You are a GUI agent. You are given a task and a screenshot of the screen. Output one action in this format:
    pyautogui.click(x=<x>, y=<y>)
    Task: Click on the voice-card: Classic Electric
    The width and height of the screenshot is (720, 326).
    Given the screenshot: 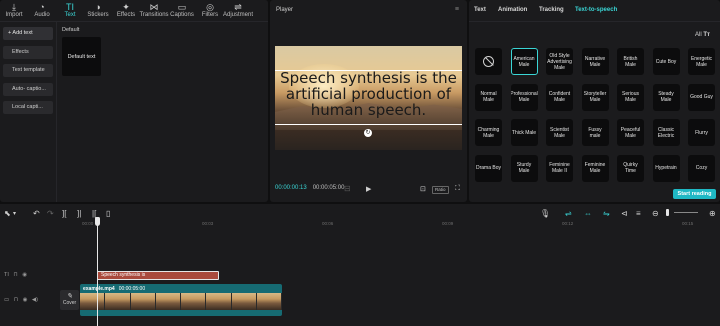 What is the action you would take?
    pyautogui.click(x=666, y=132)
    